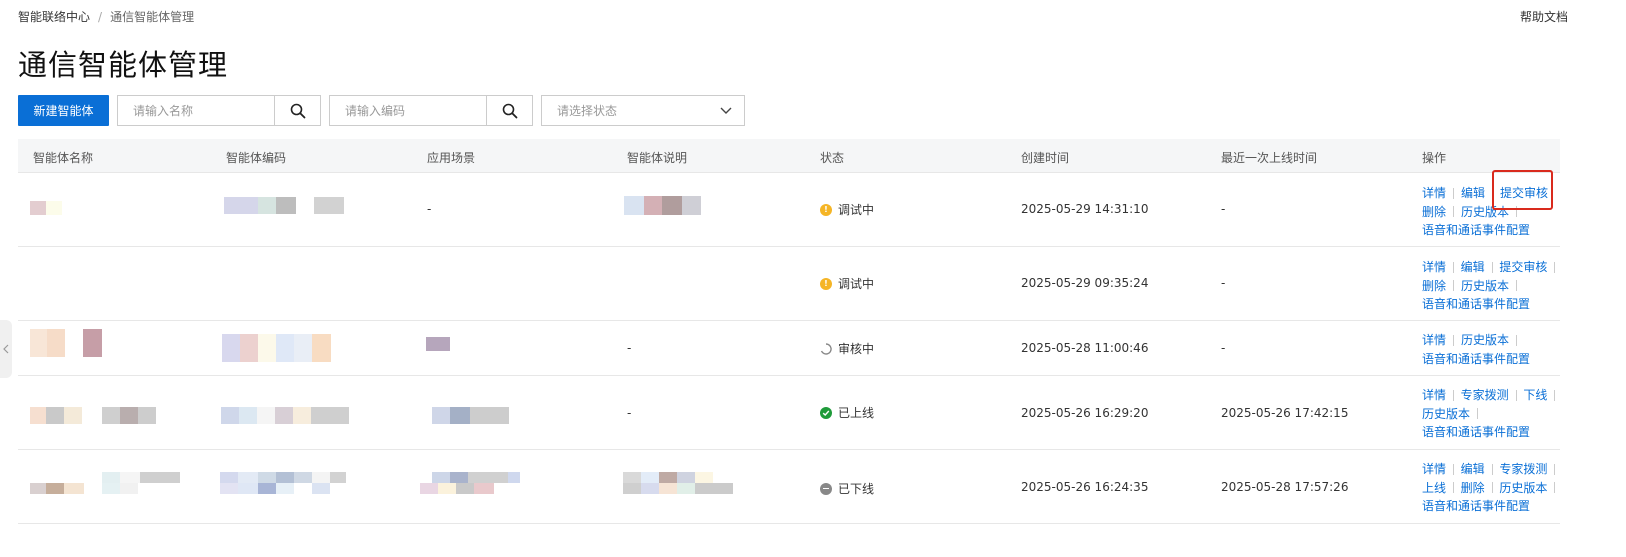 This screenshot has height=557, width=1626. Describe the element at coordinates (1492, 414) in the screenshot. I see `actions-cell: 详情 专家拨测 下线 历史版本 语音和通话事件配置` at that location.